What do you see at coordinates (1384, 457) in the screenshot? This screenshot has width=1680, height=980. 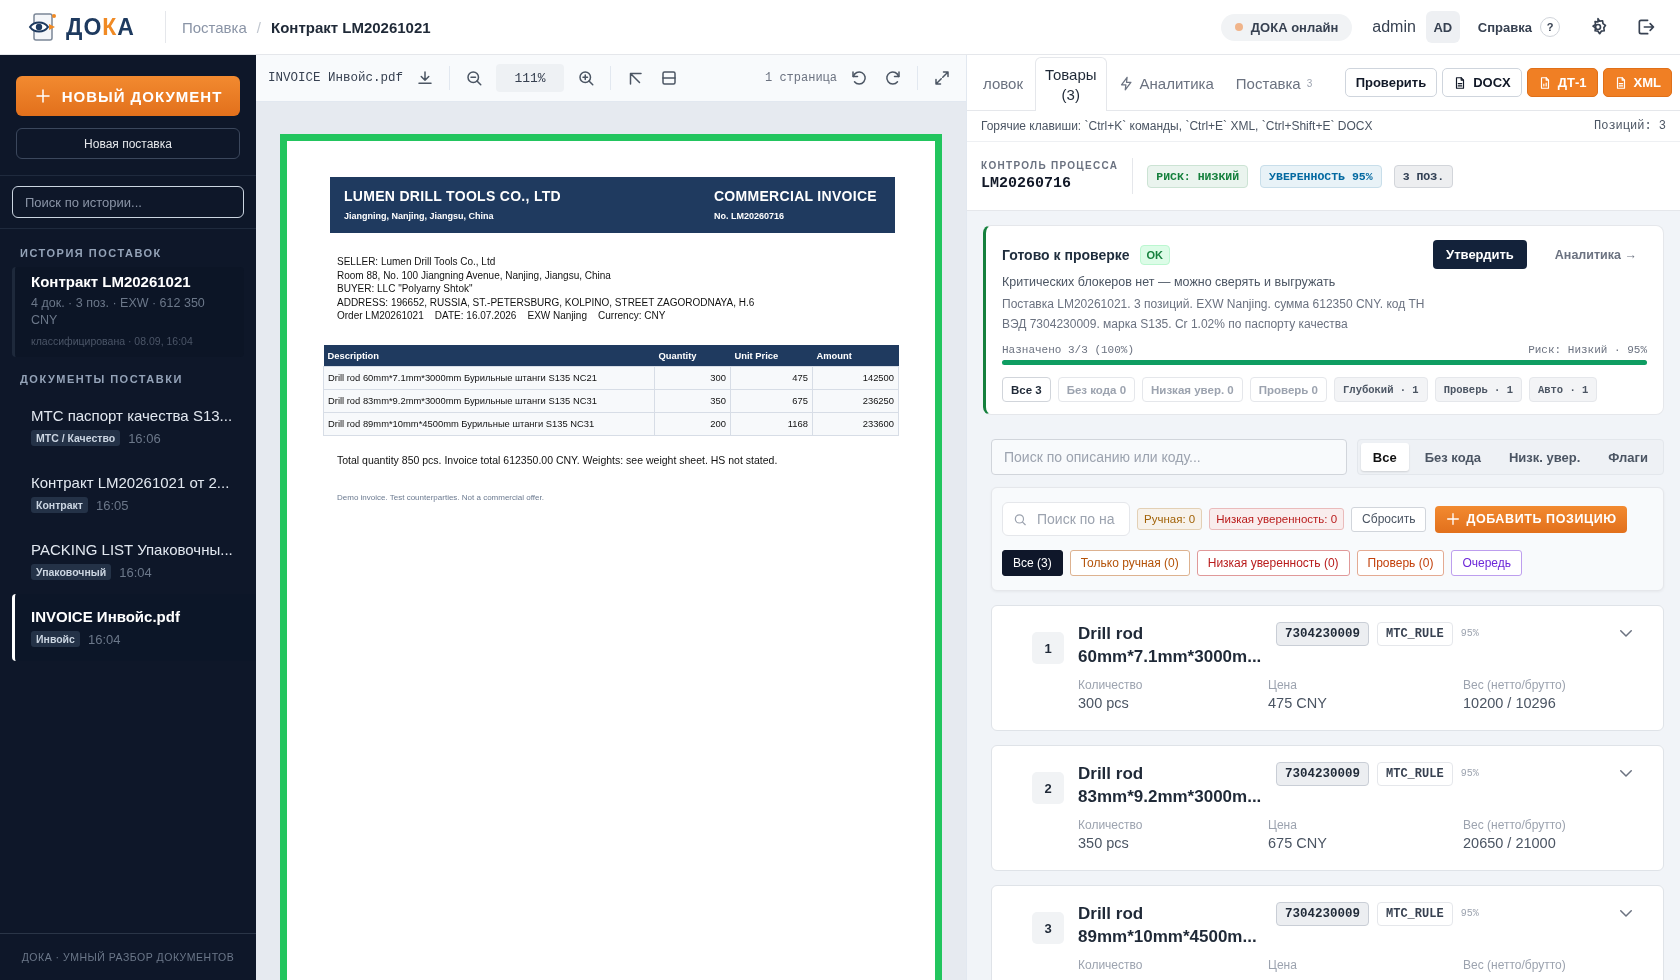 I see `segment-tab: Все` at bounding box center [1384, 457].